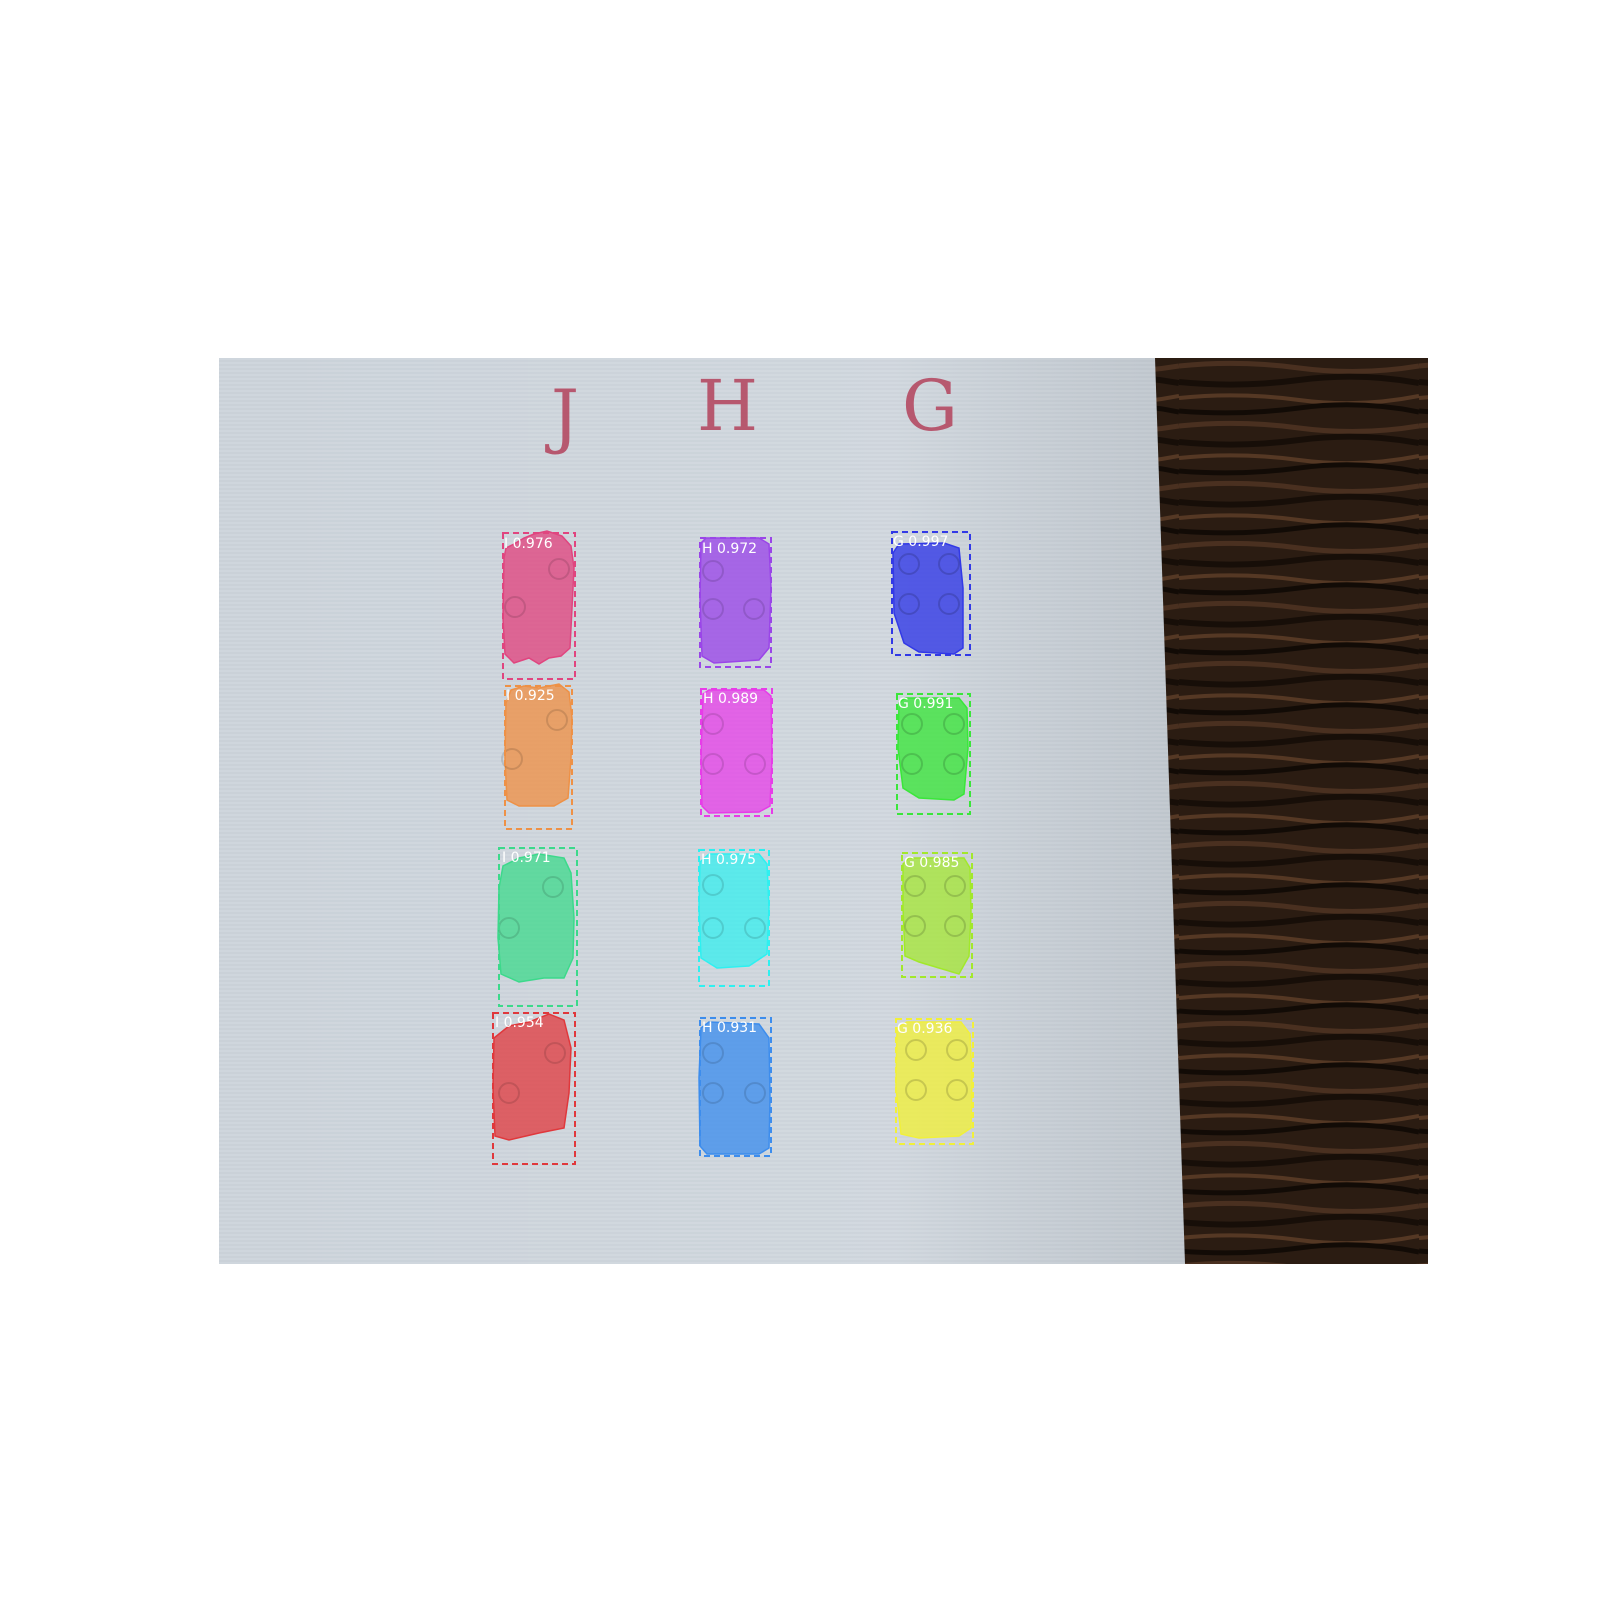 The height and width of the screenshot is (1600, 1600). I want to click on detection-h-1: H 0.972, so click(735, 602).